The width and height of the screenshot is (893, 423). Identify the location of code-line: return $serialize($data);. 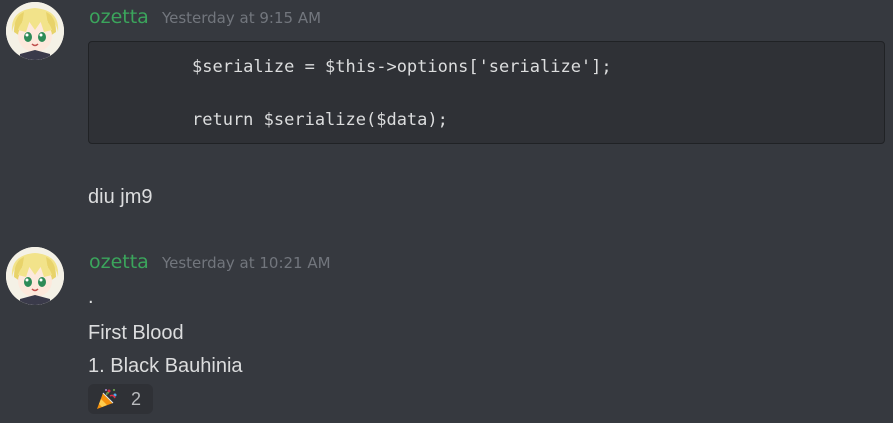
(320, 120).